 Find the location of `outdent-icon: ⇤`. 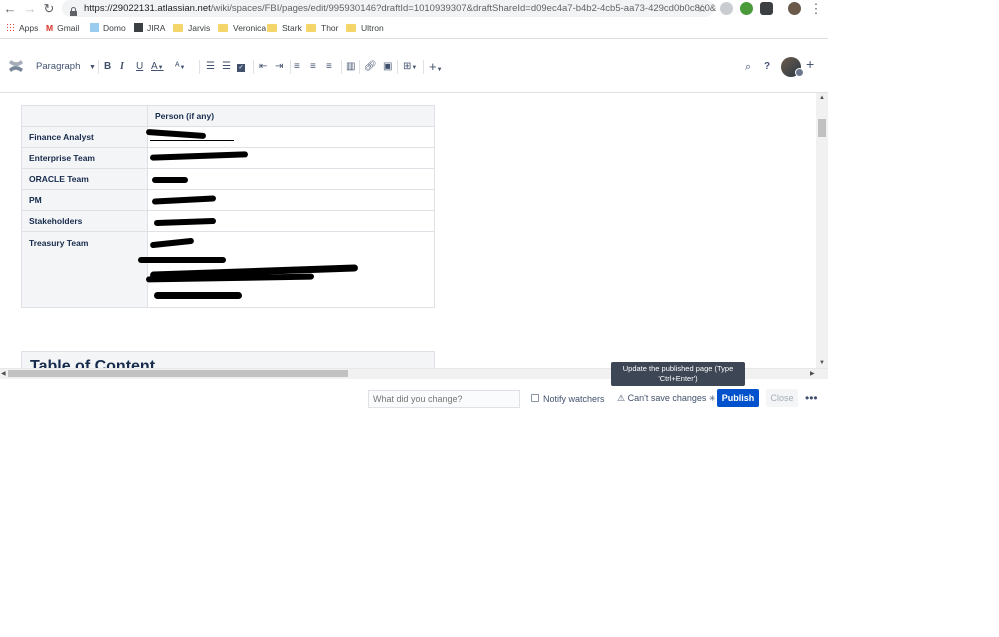

outdent-icon: ⇤ is located at coordinates (263, 67).